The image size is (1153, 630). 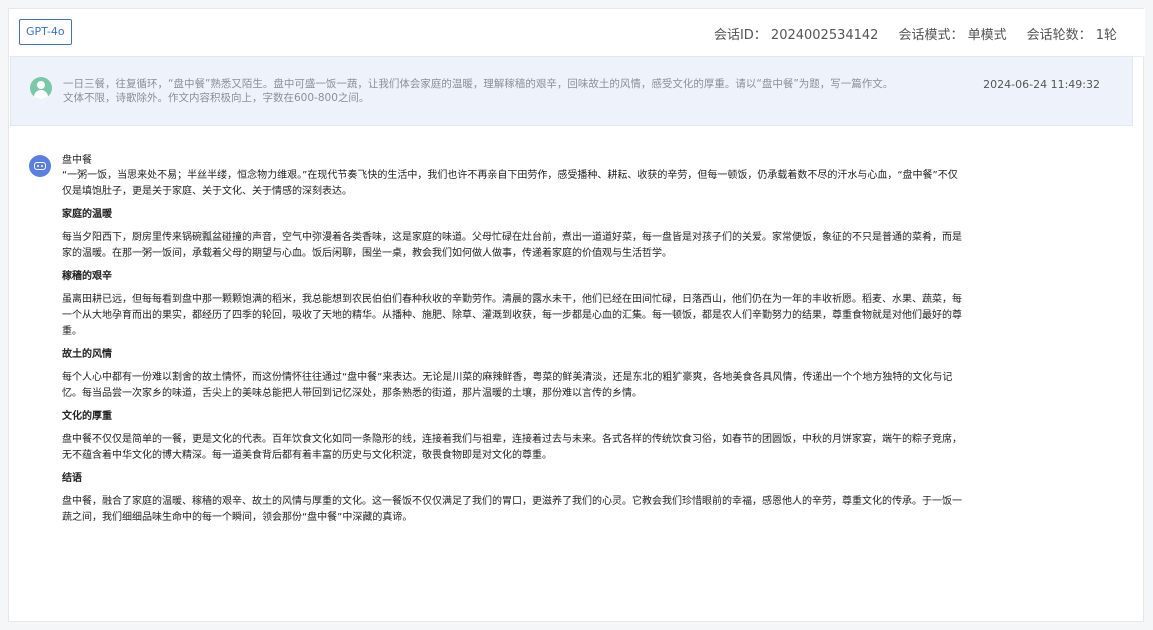 I want to click on section-heading: 文化的厚重, so click(x=87, y=416).